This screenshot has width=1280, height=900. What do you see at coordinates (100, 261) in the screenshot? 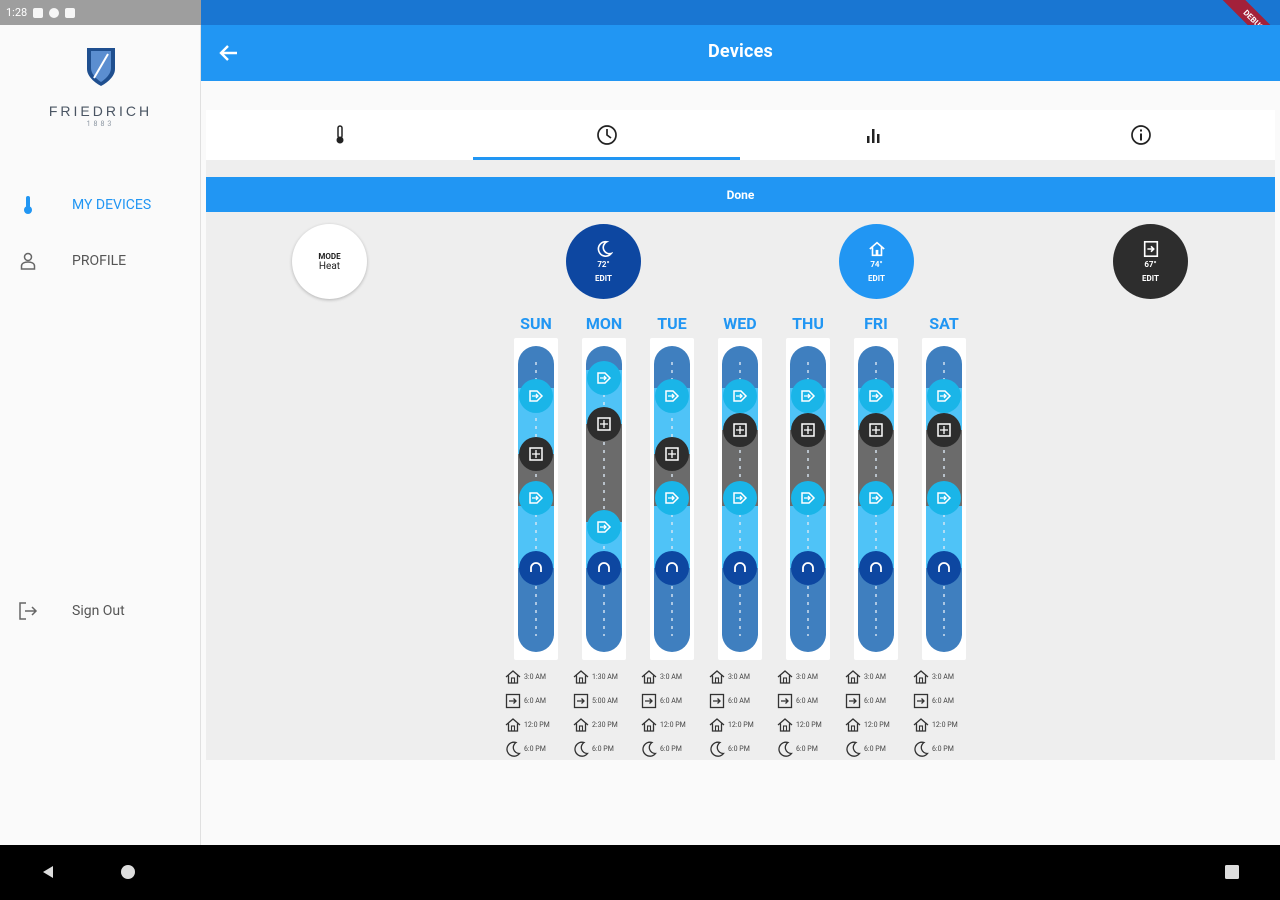
I see `sidebar-item-profile: PROFILE` at bounding box center [100, 261].